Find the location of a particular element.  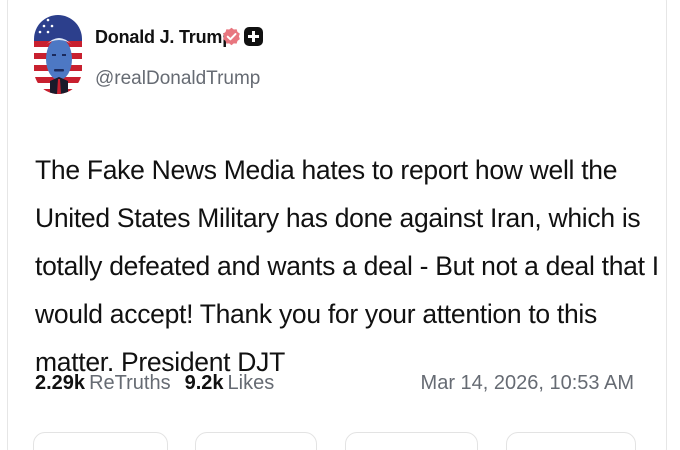

avatar is located at coordinates (58, 54).